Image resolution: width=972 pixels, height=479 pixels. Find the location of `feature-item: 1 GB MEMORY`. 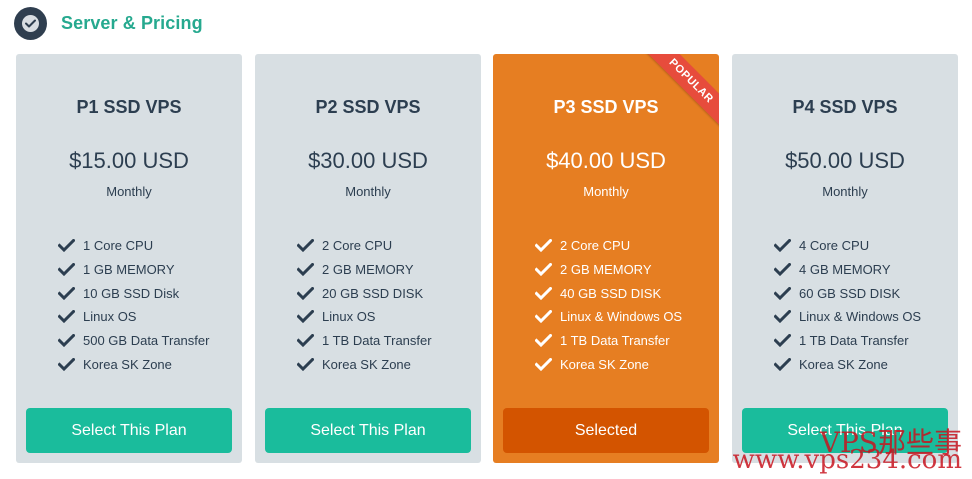

feature-item: 1 GB MEMORY is located at coordinates (133, 270).